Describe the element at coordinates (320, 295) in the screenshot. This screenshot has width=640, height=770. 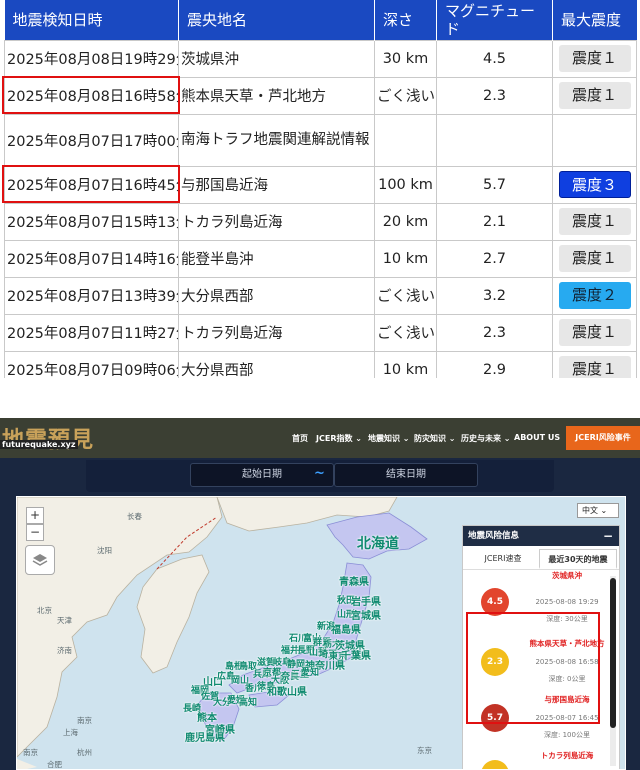
I see `table-row: 2025年08月07日13時39分 大分県西部 ごく浅い 3.2 震度２` at that location.